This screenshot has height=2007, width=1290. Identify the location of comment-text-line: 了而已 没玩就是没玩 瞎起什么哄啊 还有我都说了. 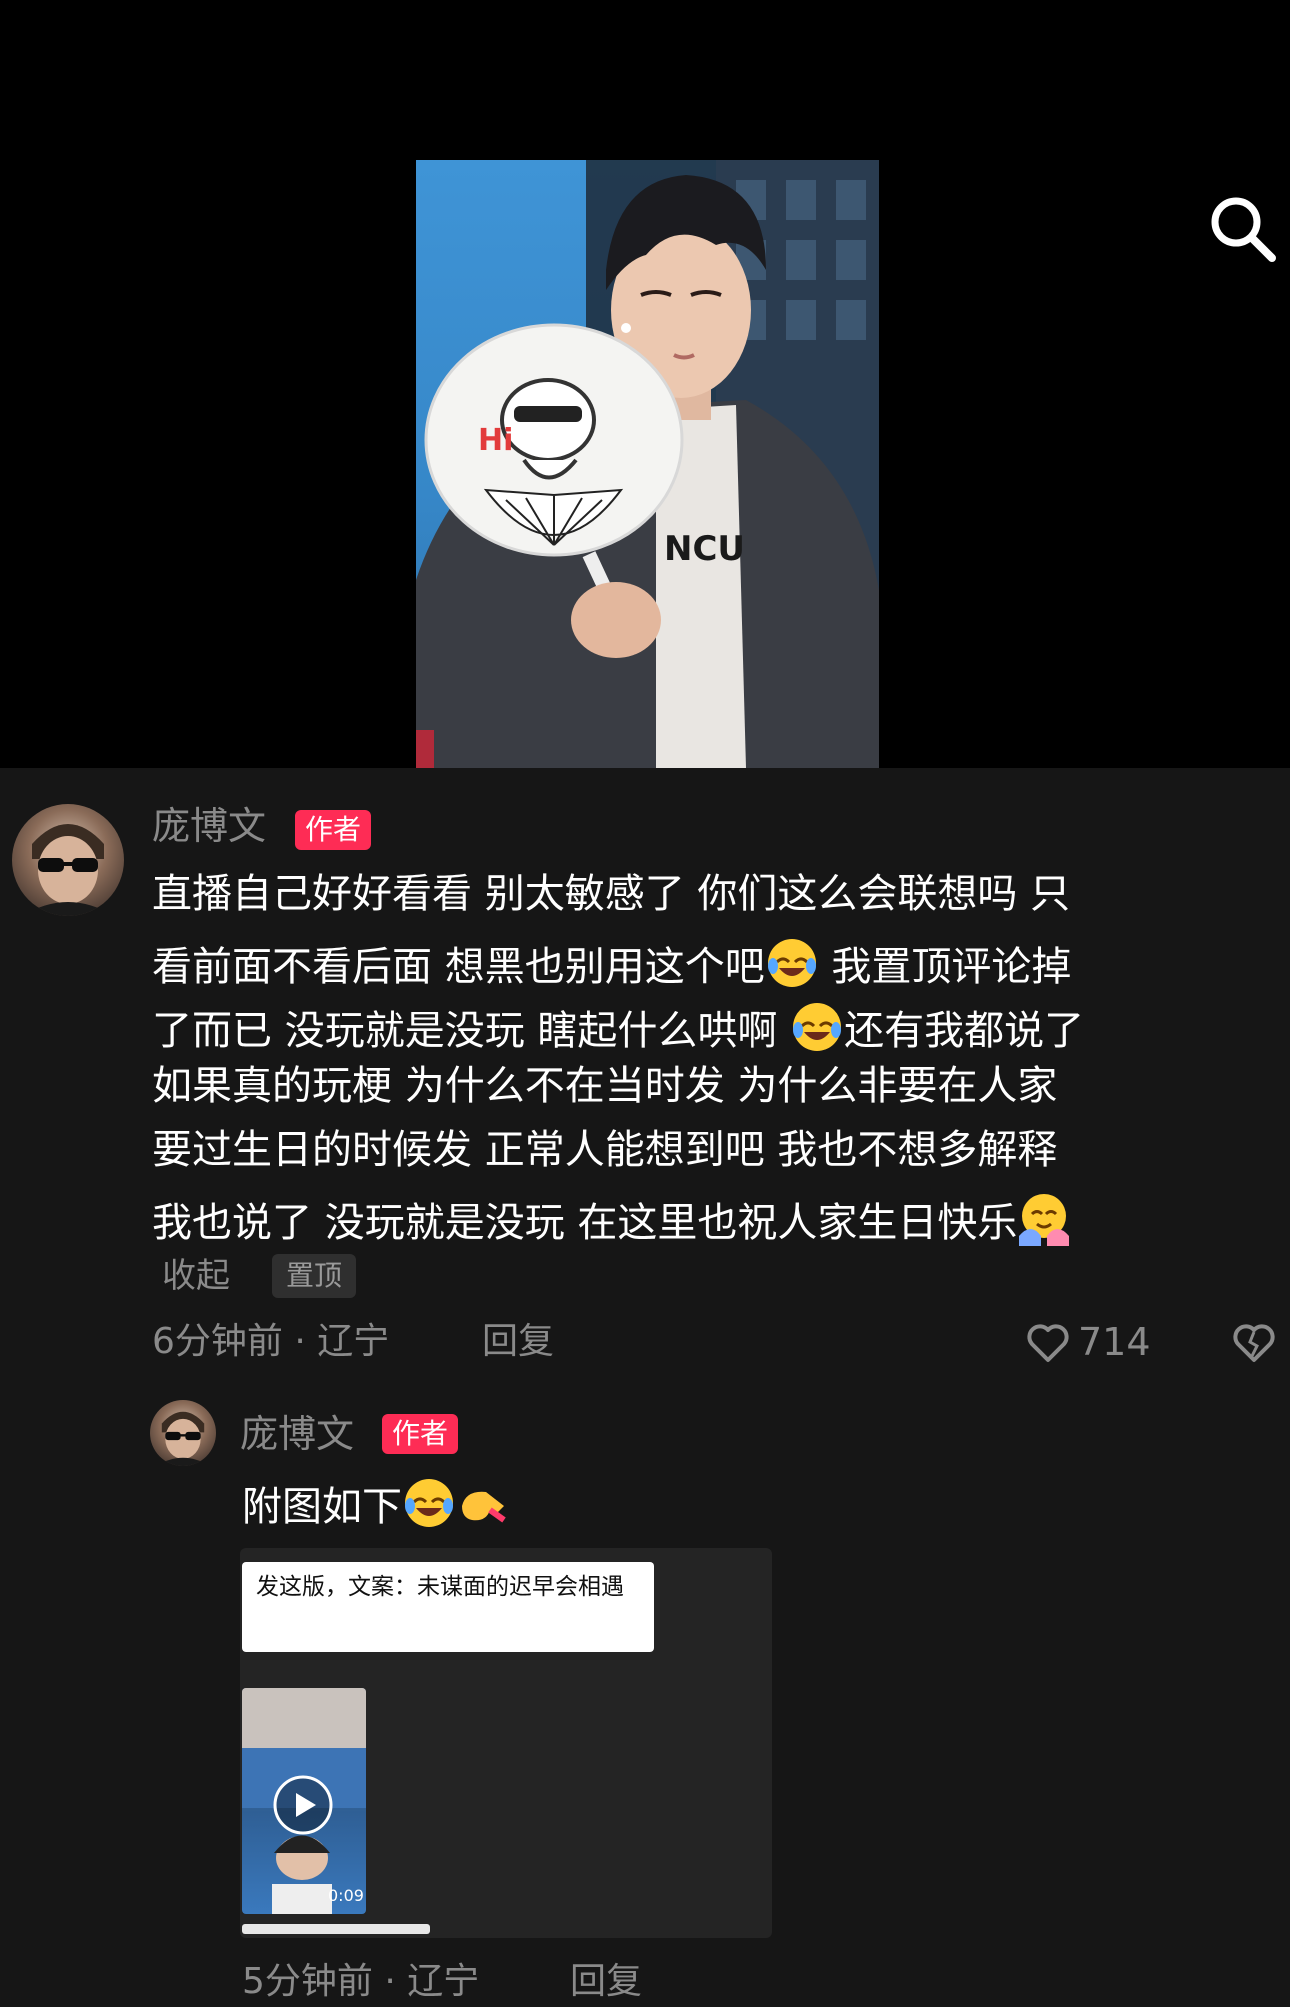
(618, 1027).